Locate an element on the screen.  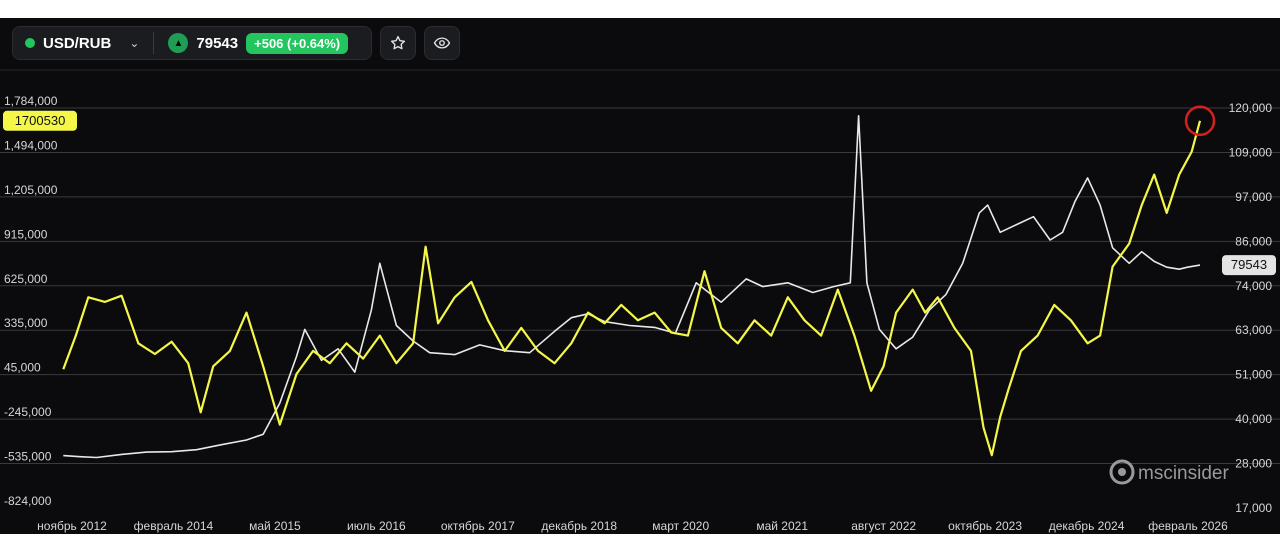
toolbar: USD/RUB ⌄ ▲ 79543 +506 (+0.64%) is located at coordinates (236, 44).